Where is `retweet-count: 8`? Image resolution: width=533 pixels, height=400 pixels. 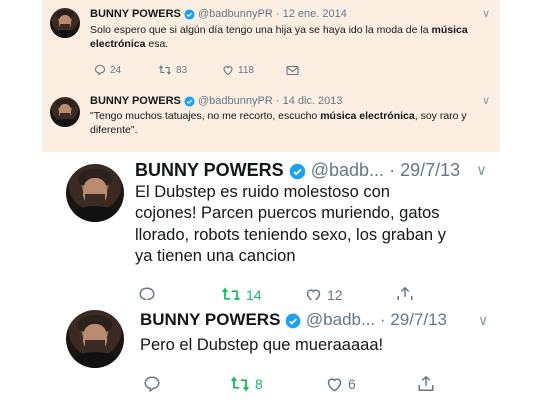 retweet-count: 8 is located at coordinates (259, 383).